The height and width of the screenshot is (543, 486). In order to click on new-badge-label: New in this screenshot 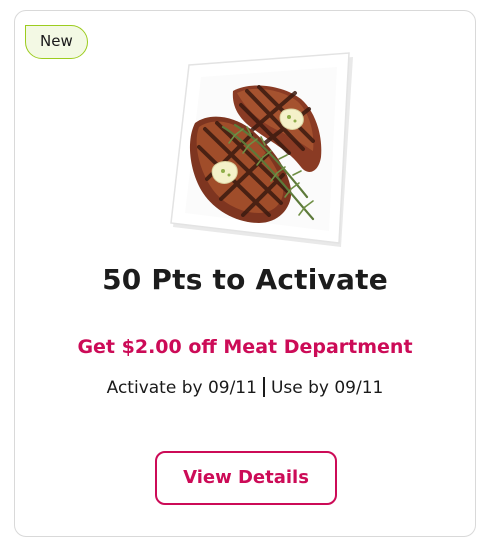, I will do `click(56, 41)`.